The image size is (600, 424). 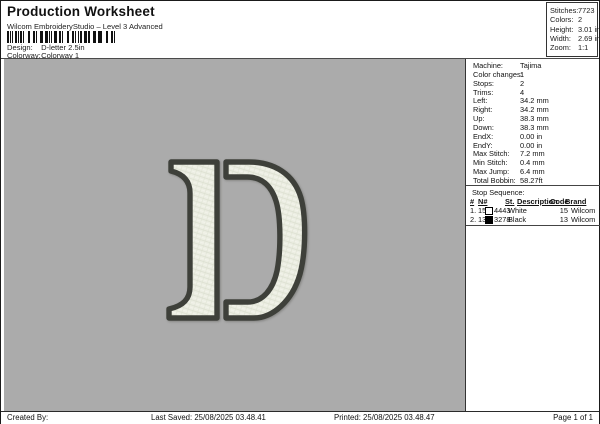 What do you see at coordinates (472, 201) in the screenshot?
I see `col-num: #` at bounding box center [472, 201].